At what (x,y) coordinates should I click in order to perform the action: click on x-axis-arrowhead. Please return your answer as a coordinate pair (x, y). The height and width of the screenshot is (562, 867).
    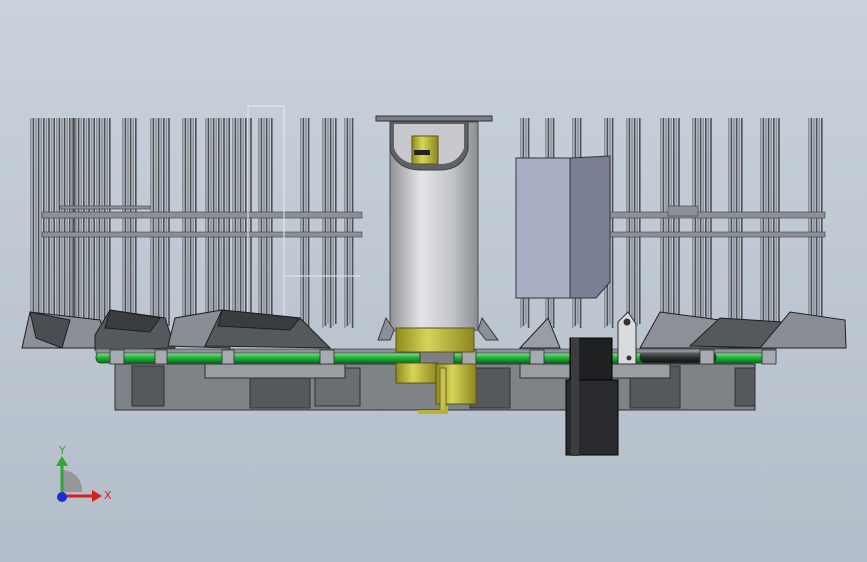
    Looking at the image, I should click on (97, 496).